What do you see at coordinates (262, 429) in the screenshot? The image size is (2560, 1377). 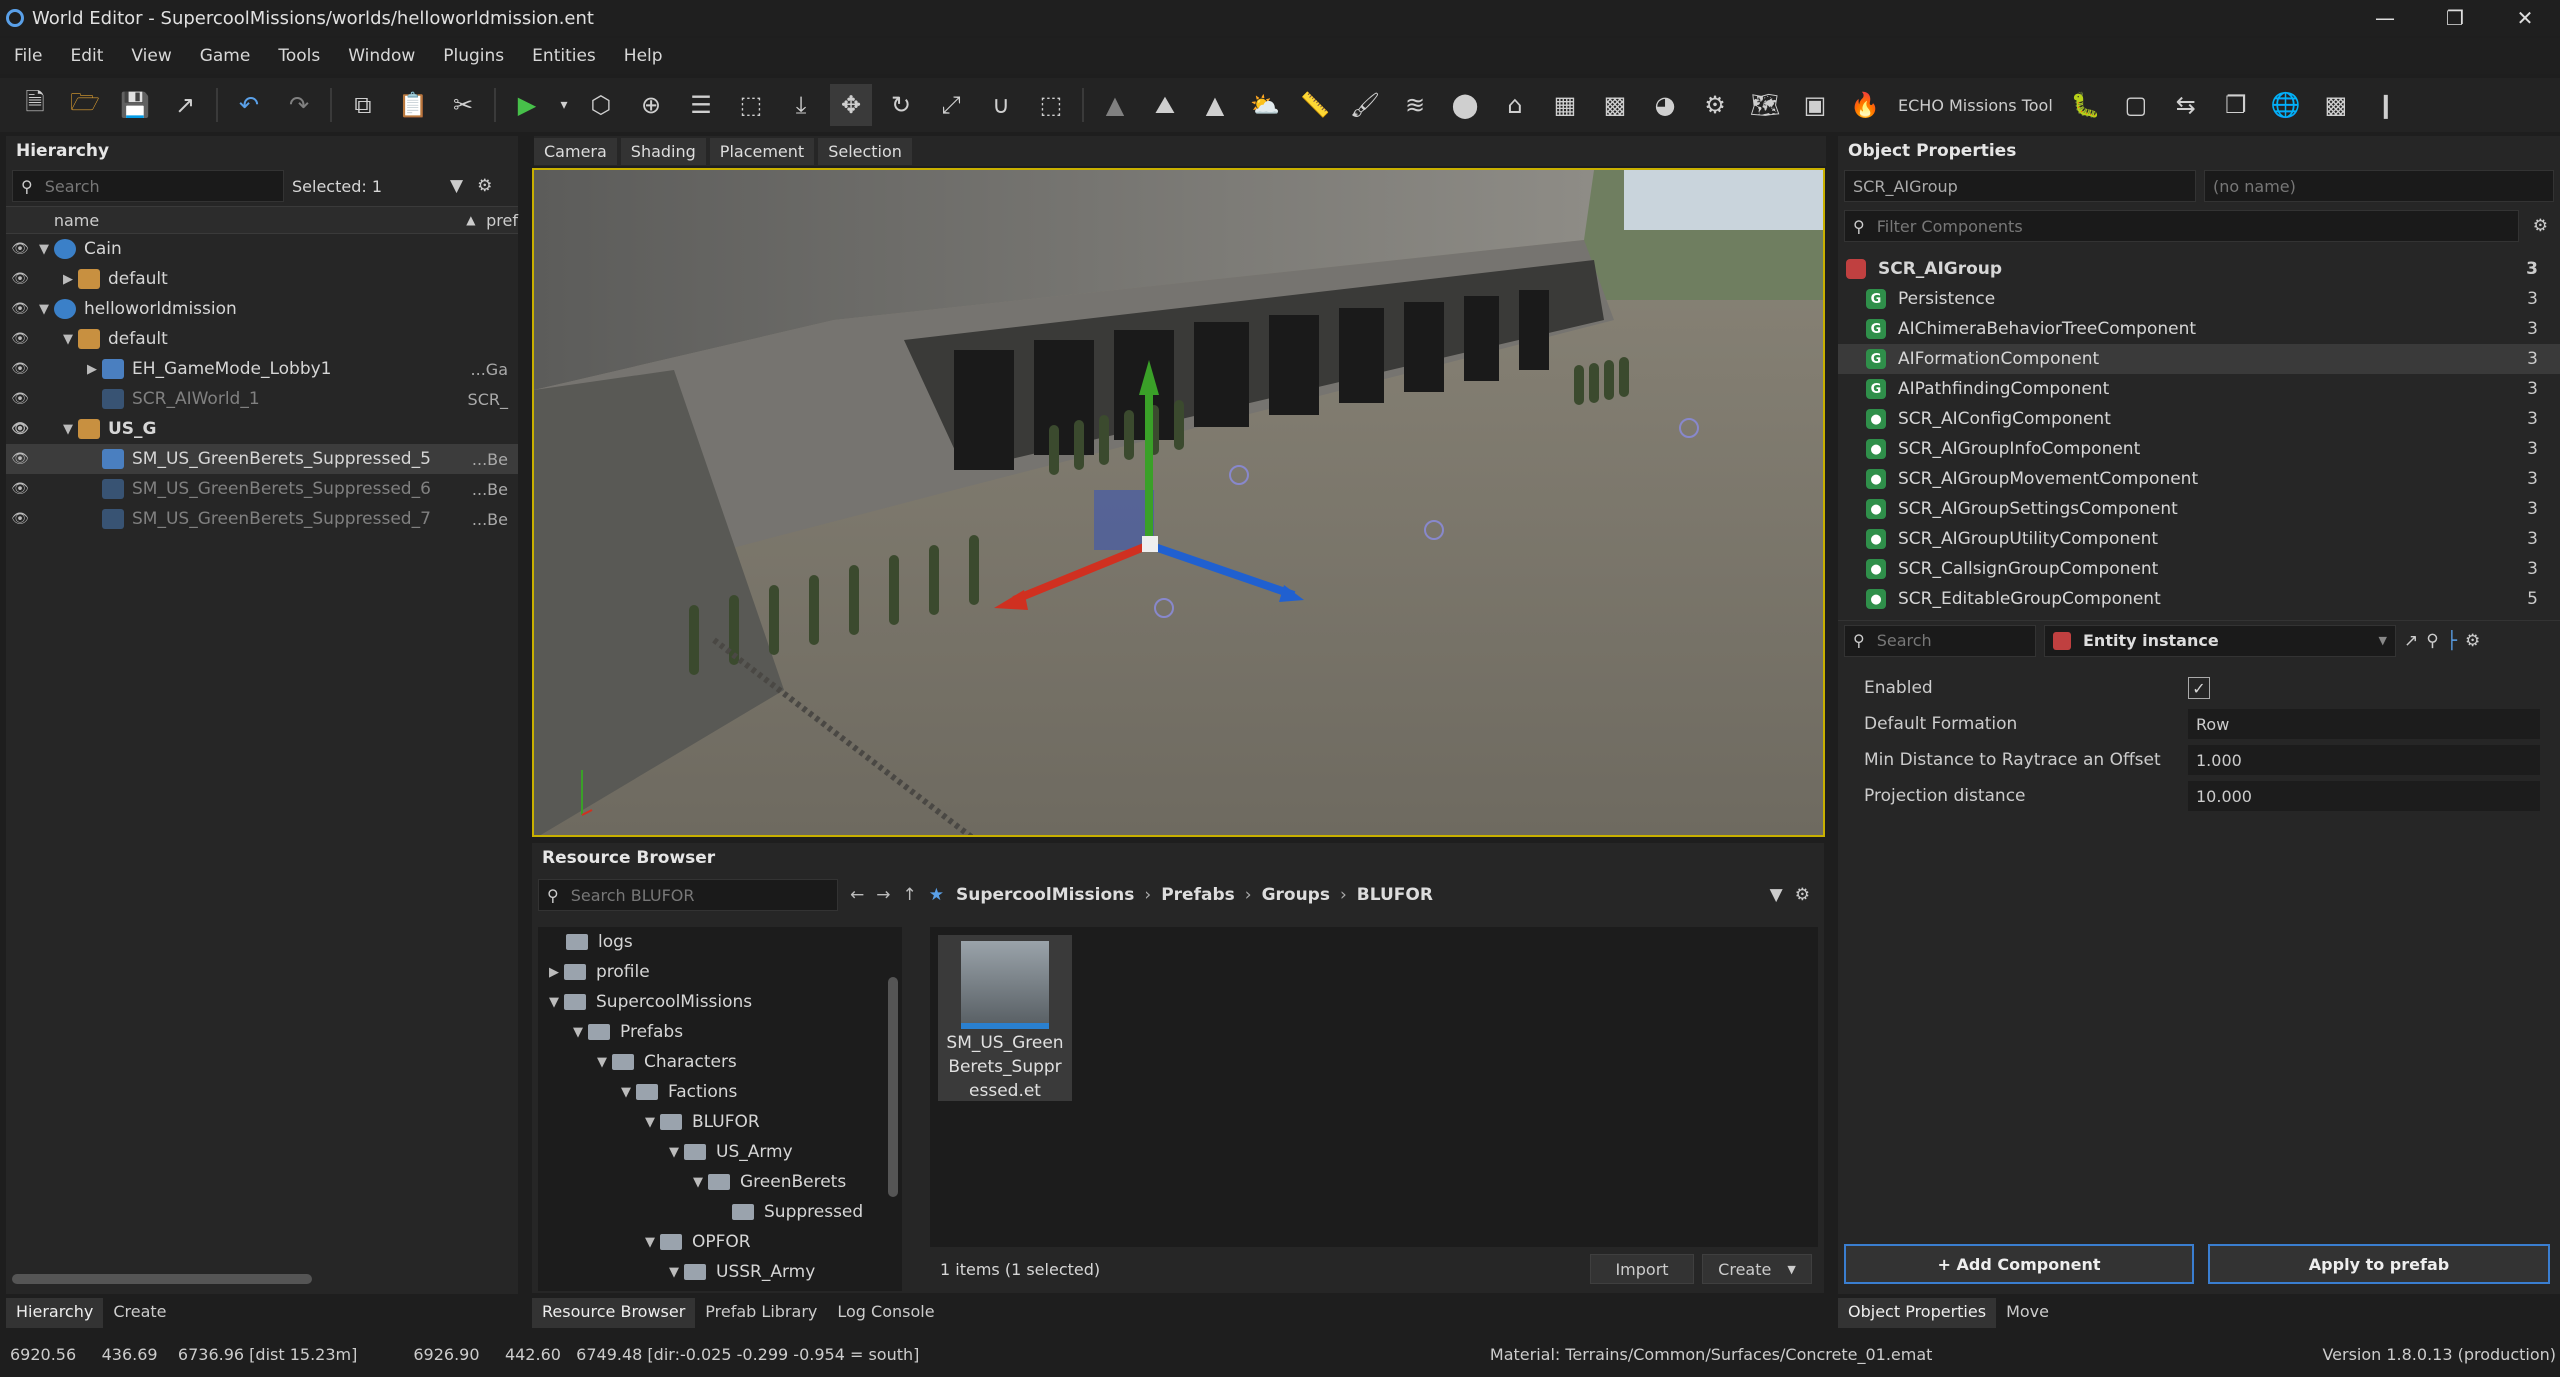 I see `tree-row: 👁 ▼ US_G` at bounding box center [262, 429].